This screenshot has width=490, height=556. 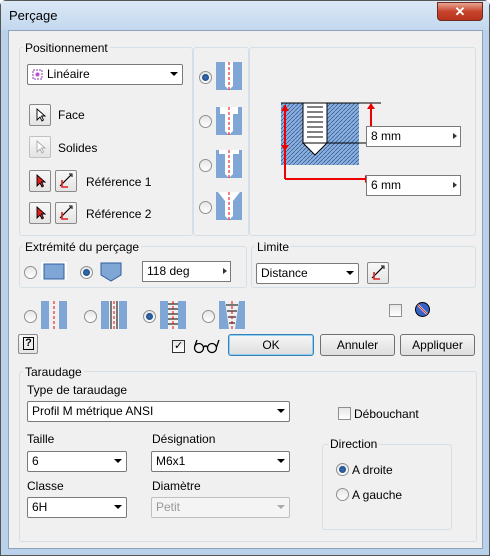 I want to click on depth-input: 8 mm, so click(x=413, y=136).